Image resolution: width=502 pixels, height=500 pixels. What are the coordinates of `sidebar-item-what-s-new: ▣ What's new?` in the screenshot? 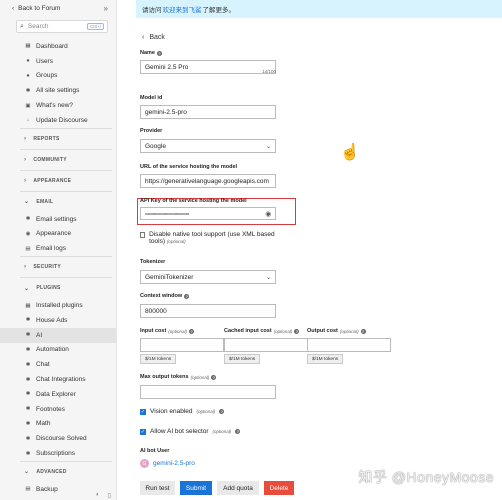 It's located at (58, 105).